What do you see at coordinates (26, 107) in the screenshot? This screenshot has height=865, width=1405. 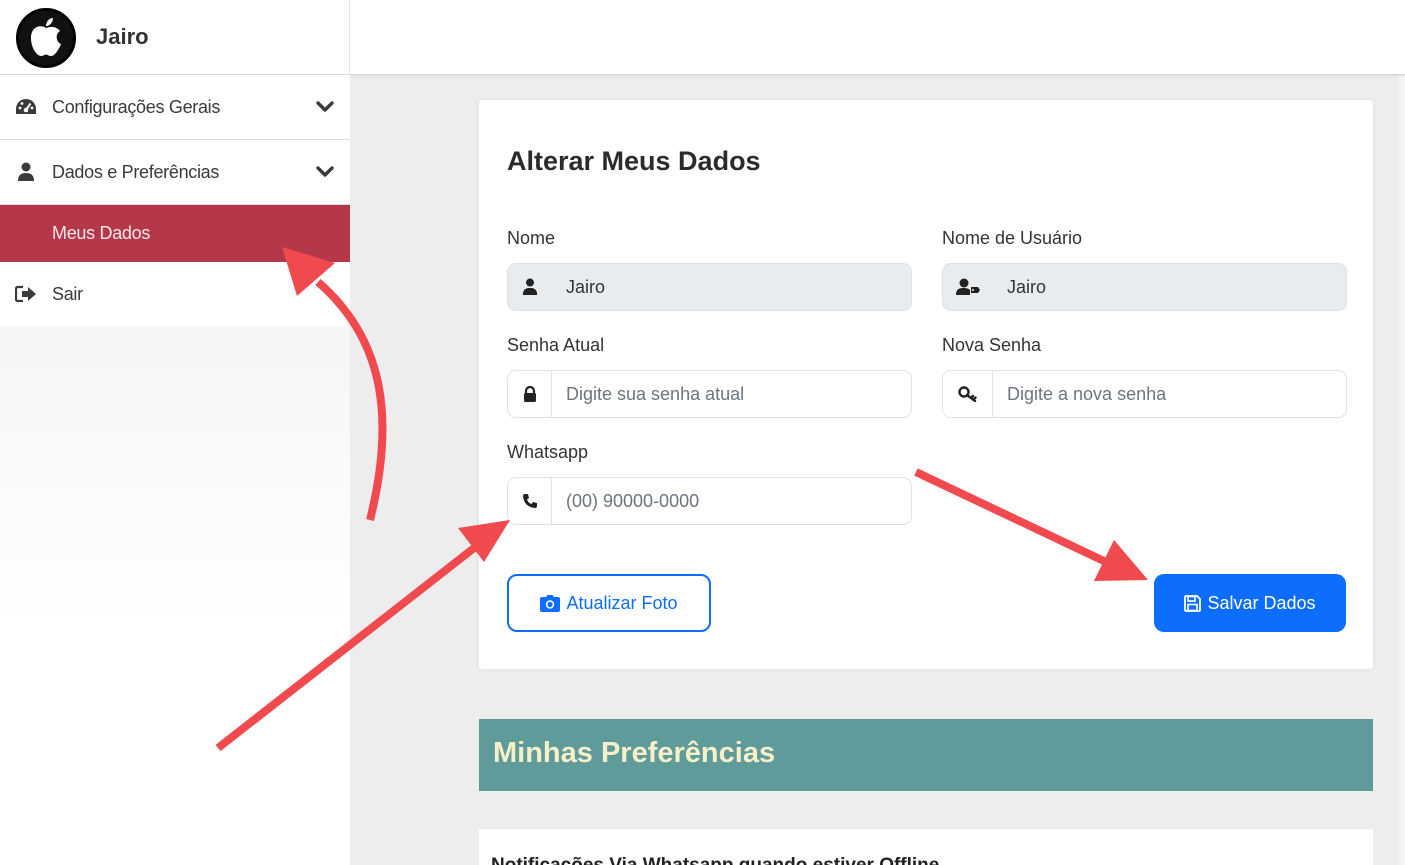 I see `dashboard-gauge-icon` at bounding box center [26, 107].